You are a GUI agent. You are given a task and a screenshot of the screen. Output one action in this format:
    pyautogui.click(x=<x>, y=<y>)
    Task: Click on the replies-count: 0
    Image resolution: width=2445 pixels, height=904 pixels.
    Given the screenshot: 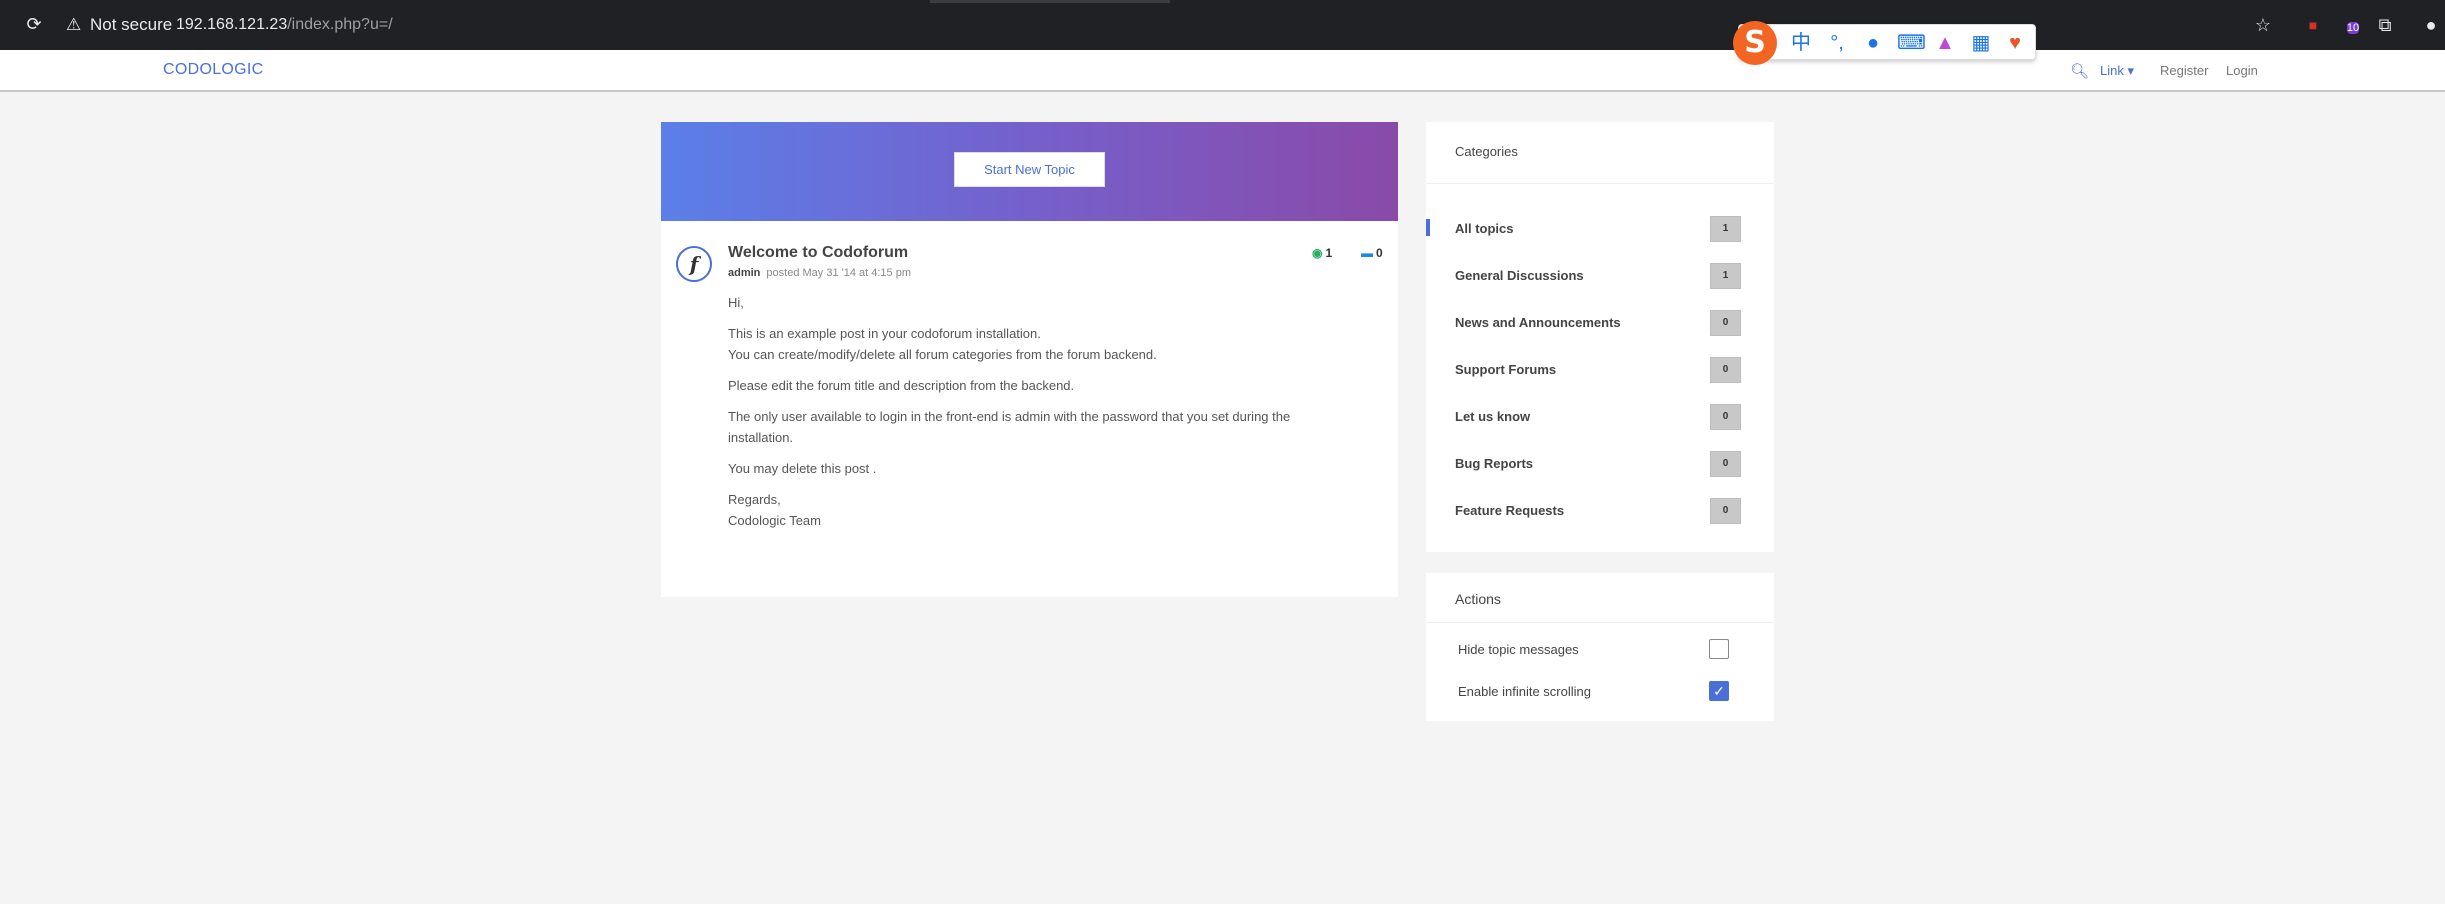 What is the action you would take?
    pyautogui.click(x=1379, y=253)
    